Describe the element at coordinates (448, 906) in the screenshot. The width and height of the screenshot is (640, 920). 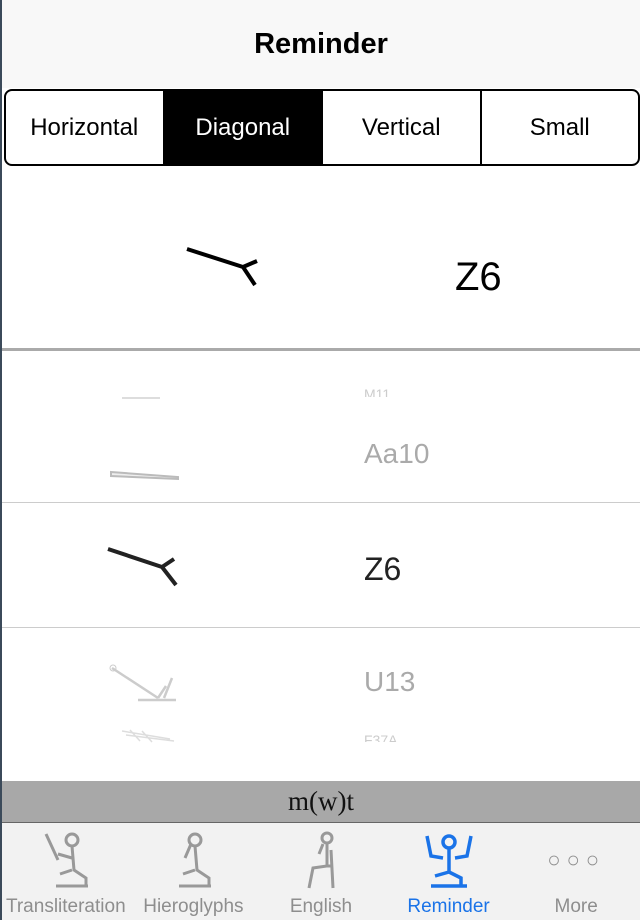
I see `tab-label: Reminder` at that location.